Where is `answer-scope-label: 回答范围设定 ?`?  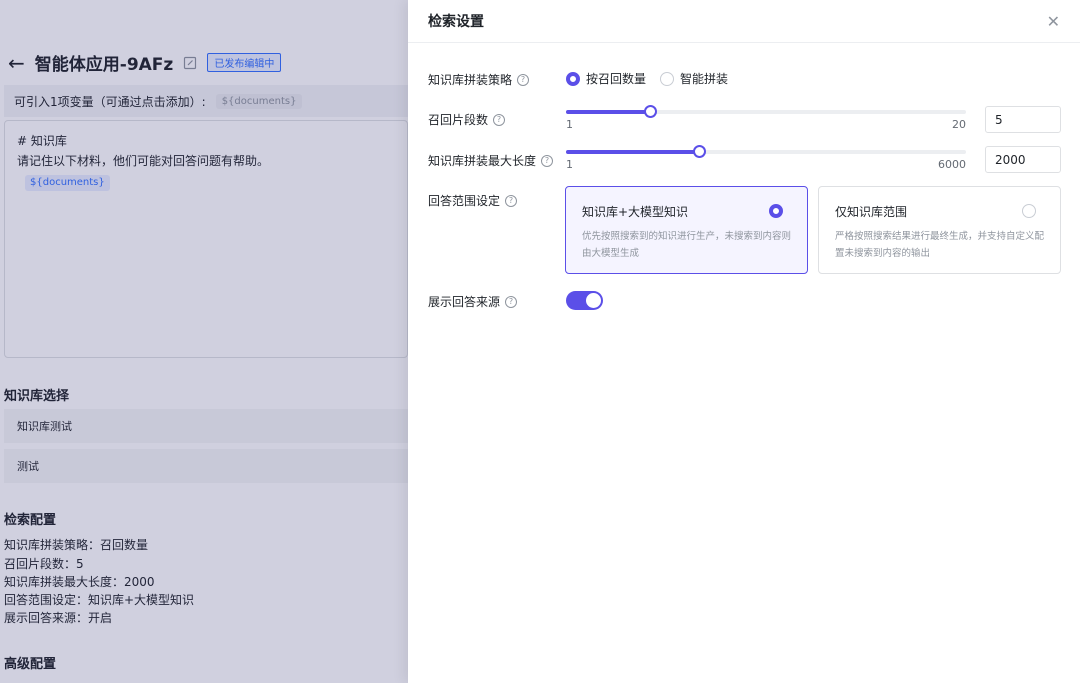 answer-scope-label: 回答范围设定 ? is located at coordinates (473, 200).